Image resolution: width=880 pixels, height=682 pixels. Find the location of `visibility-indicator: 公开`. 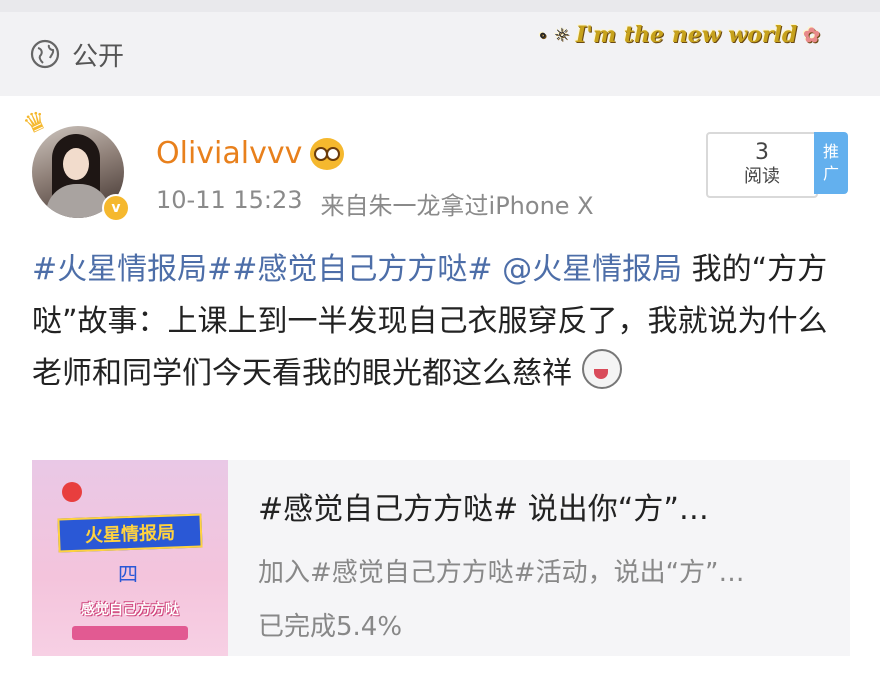

visibility-indicator: 公开 is located at coordinates (77, 54).